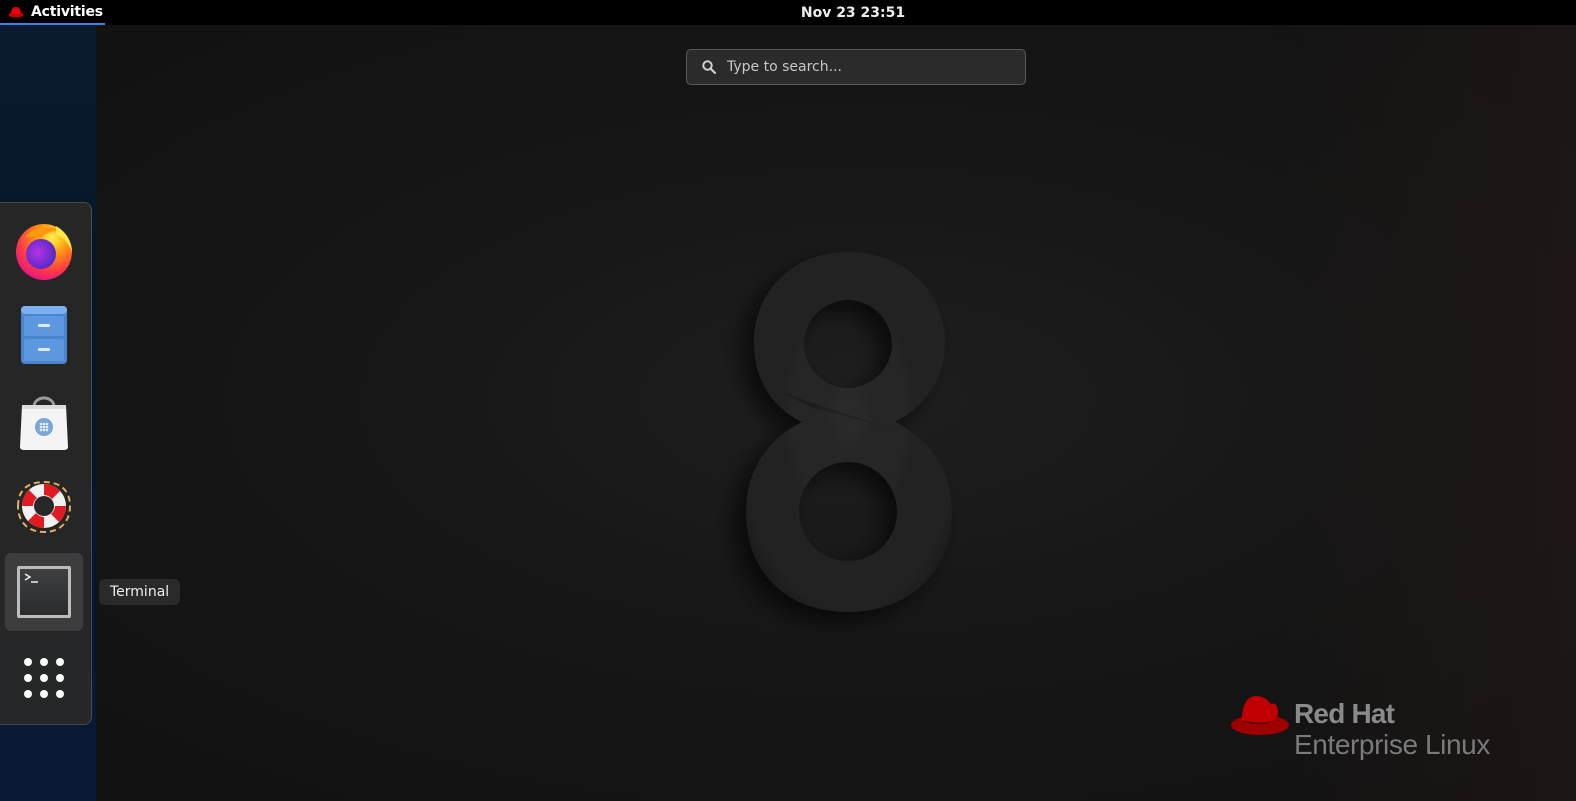 The image size is (1576, 801). I want to click on redhat-brand-text: Red Hat, so click(1344, 713).